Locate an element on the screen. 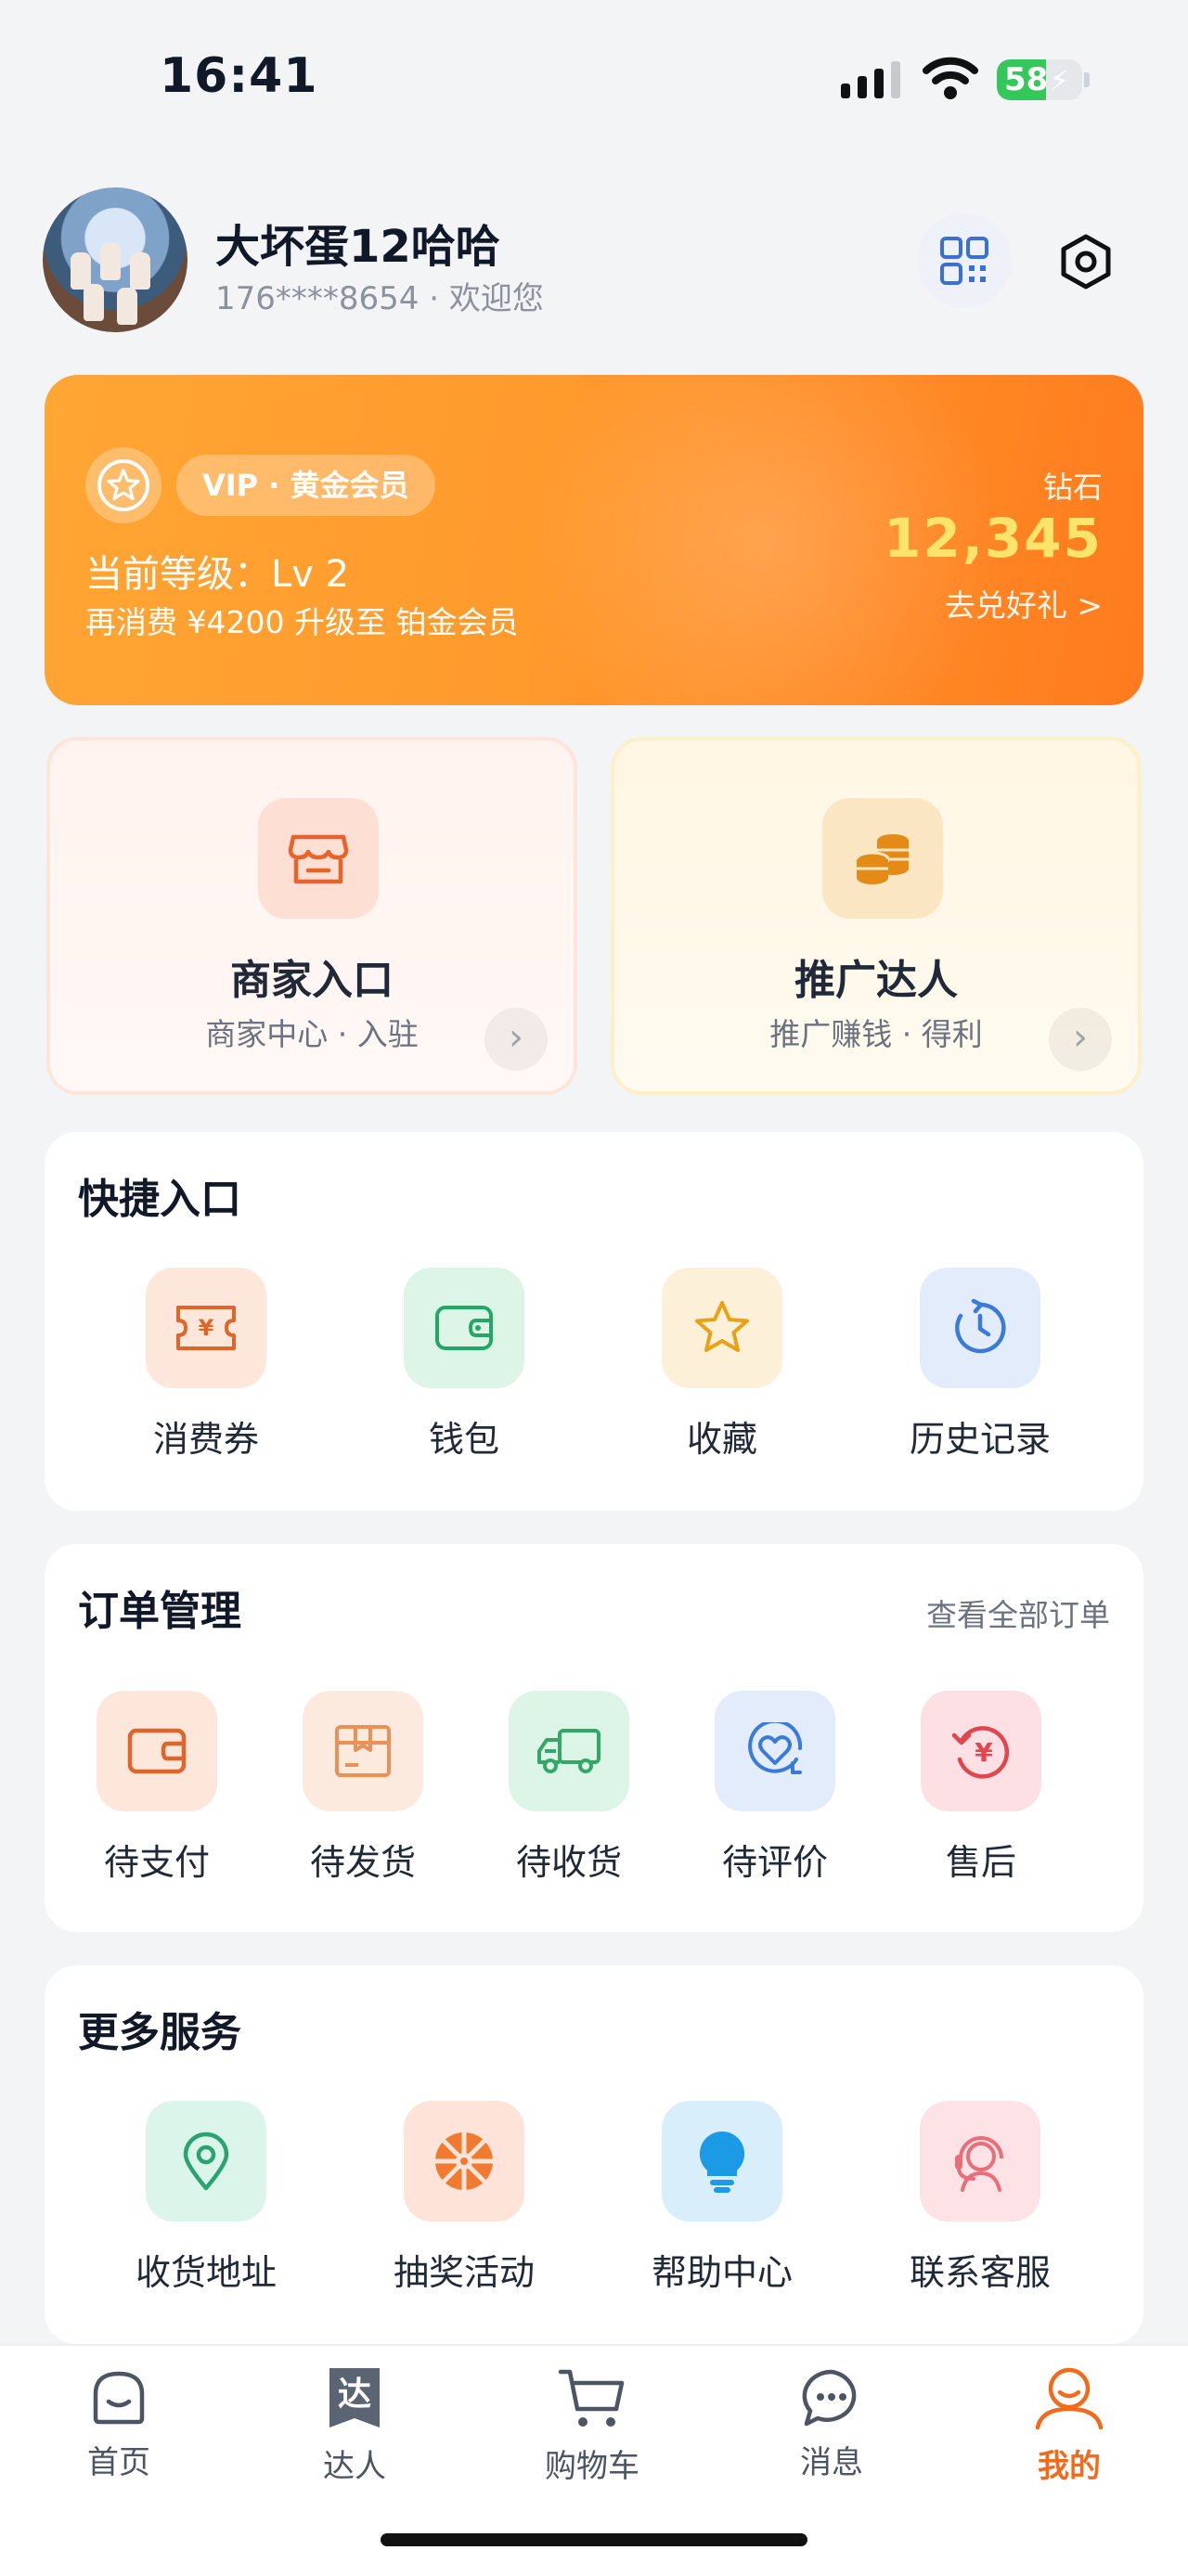 The height and width of the screenshot is (2576, 1188). quick-wallet: 钱包 is located at coordinates (464, 1365).